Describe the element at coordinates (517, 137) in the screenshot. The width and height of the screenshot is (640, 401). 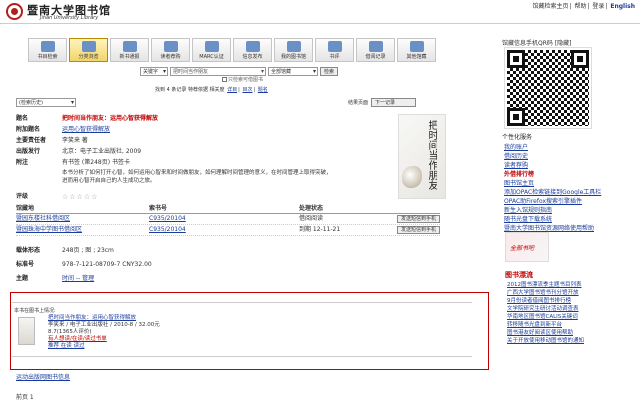
I see `services-heading: 个性化服务` at that location.